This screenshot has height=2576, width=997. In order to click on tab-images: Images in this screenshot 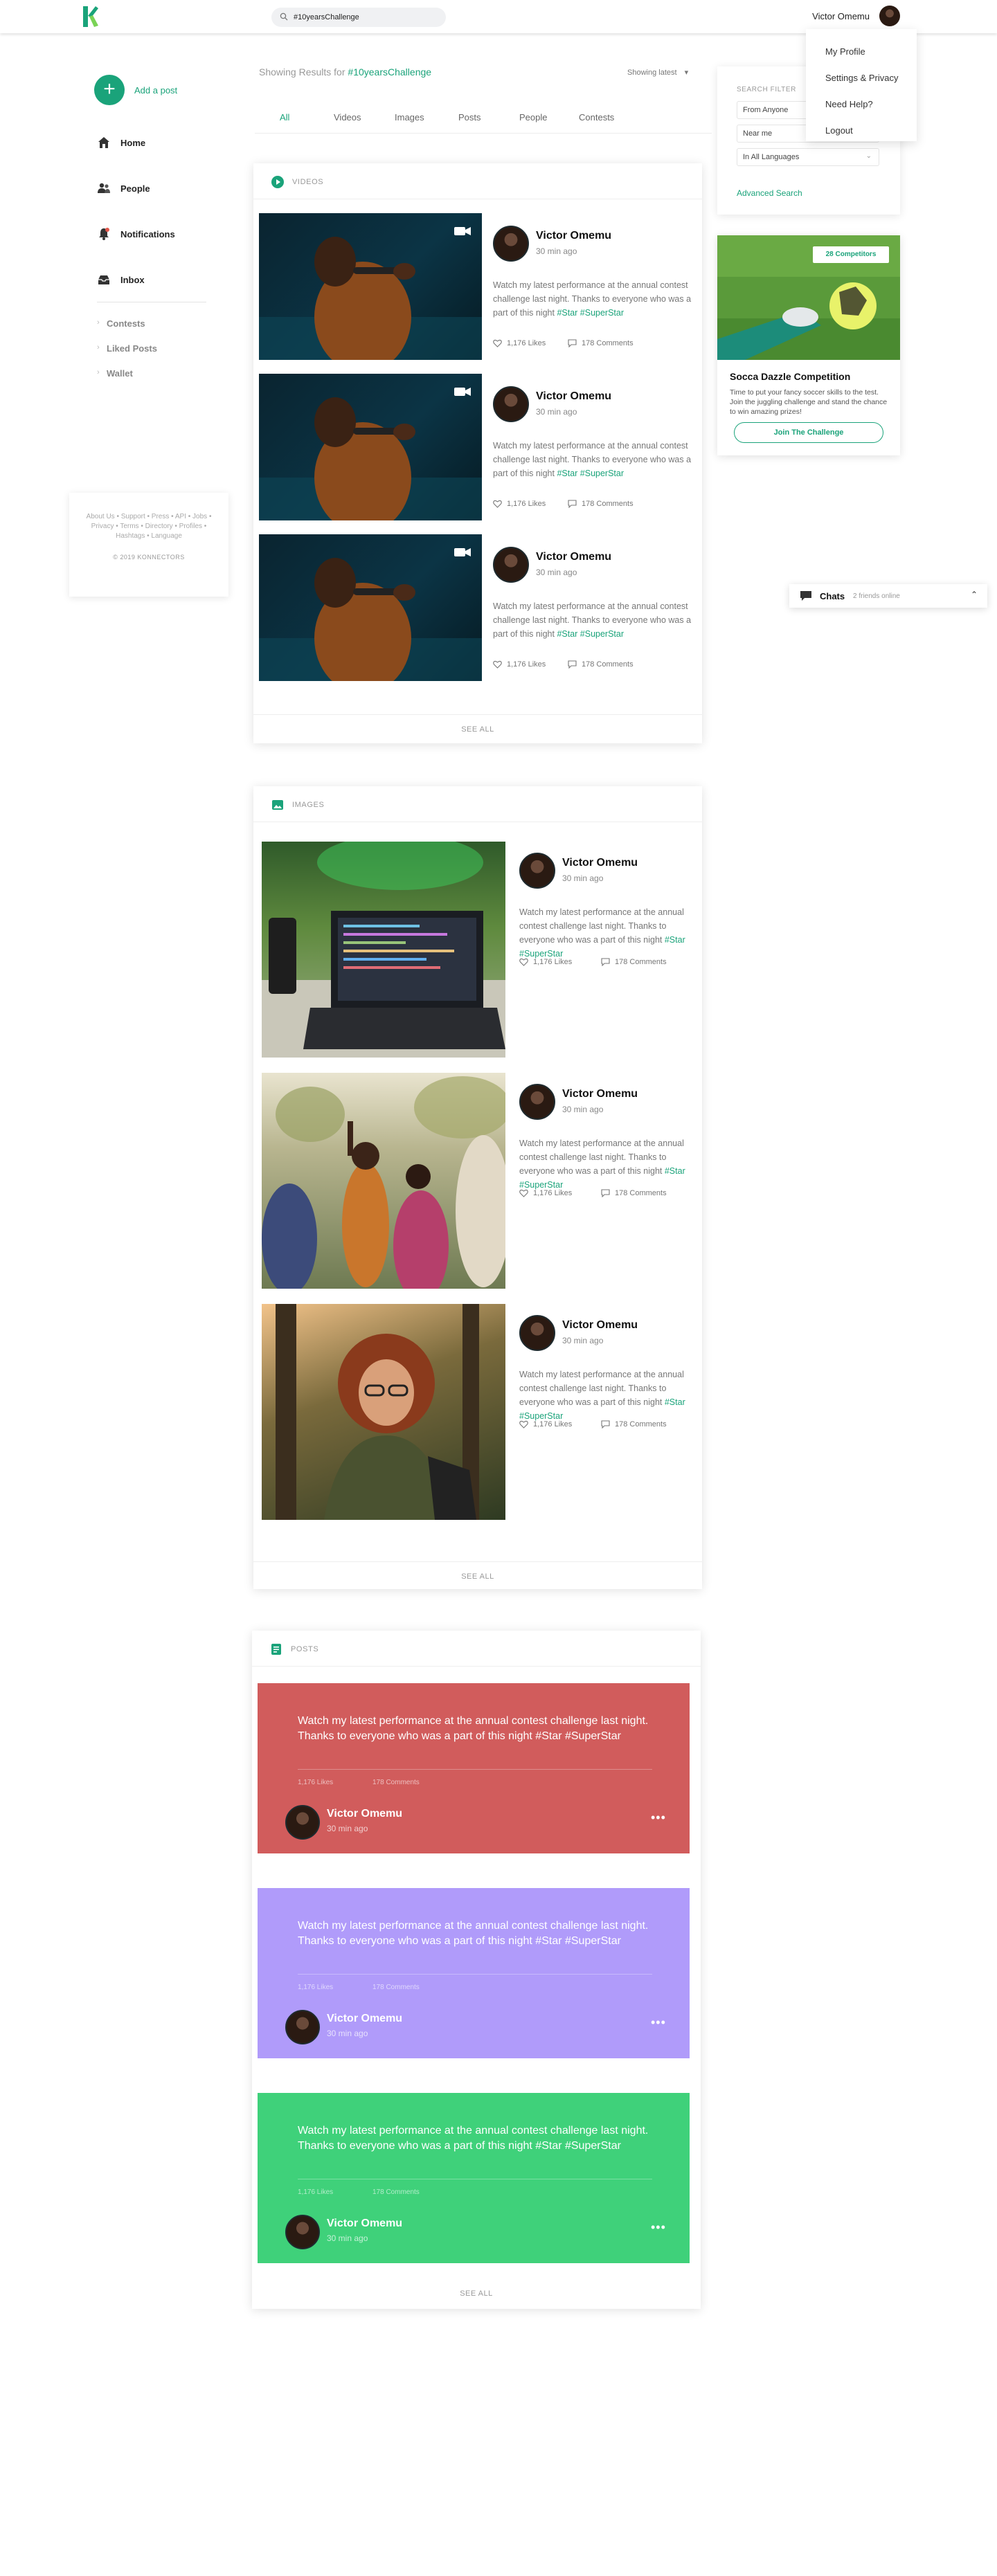, I will do `click(410, 117)`.